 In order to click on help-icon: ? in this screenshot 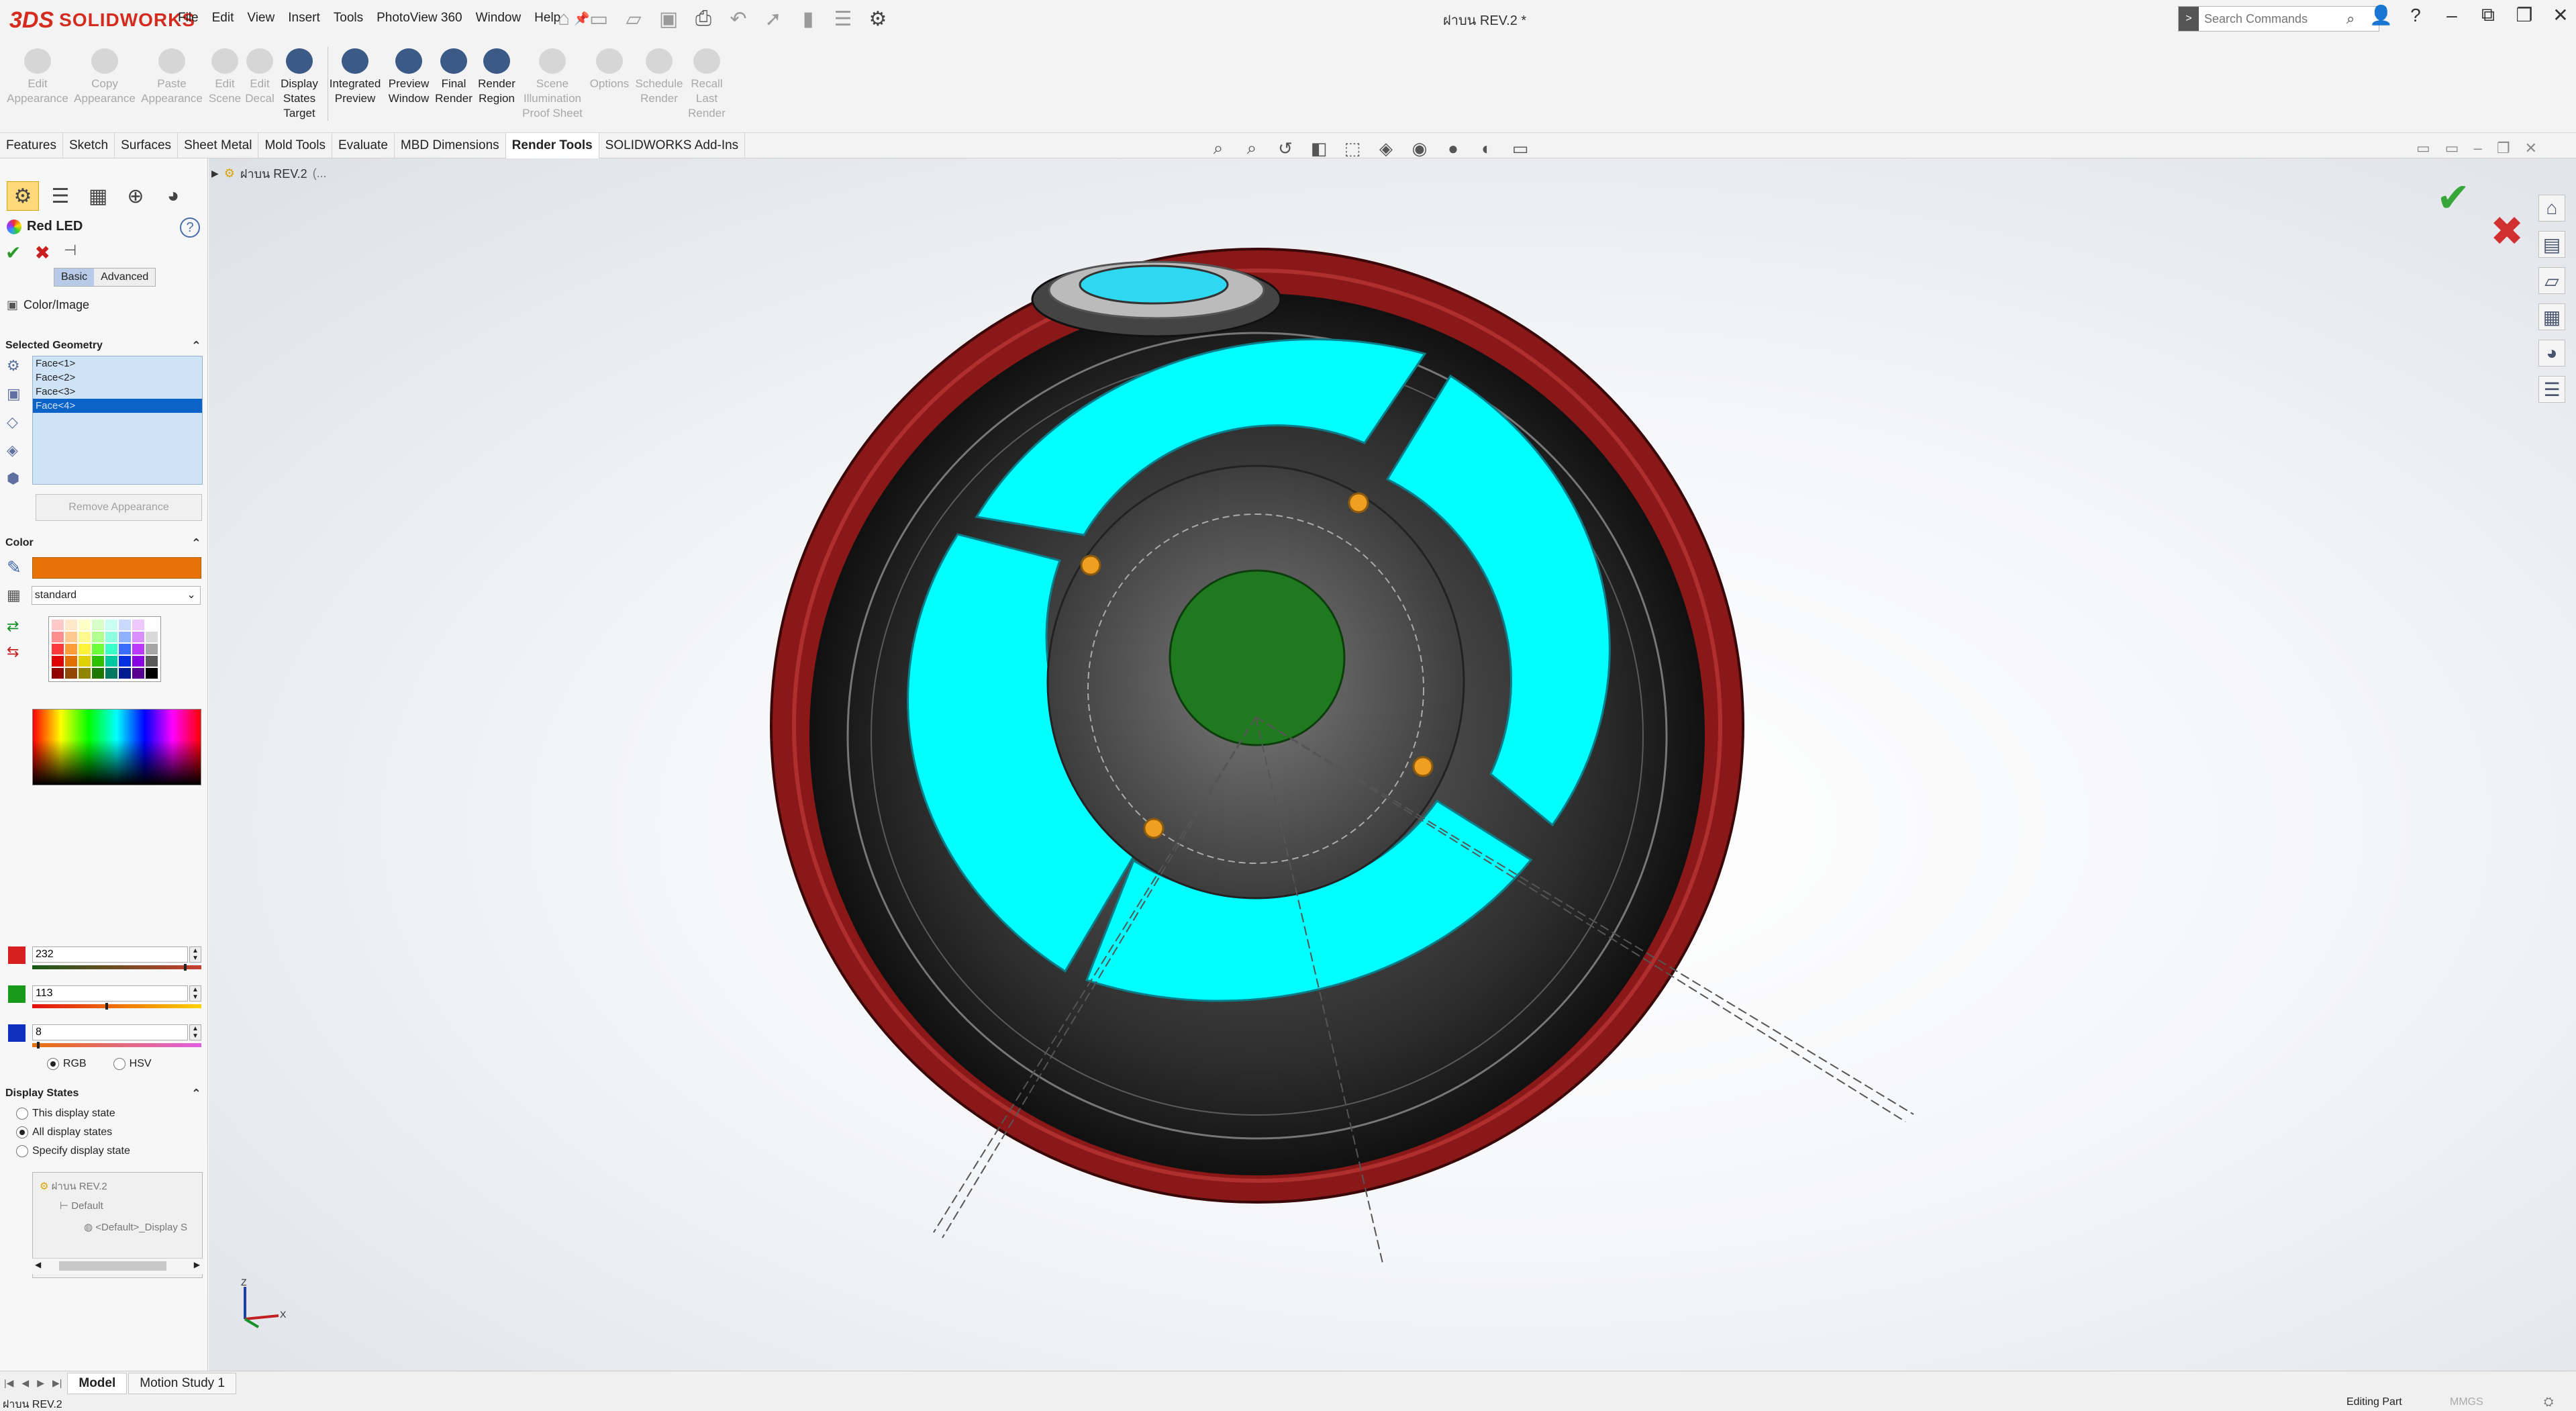, I will do `click(2416, 15)`.